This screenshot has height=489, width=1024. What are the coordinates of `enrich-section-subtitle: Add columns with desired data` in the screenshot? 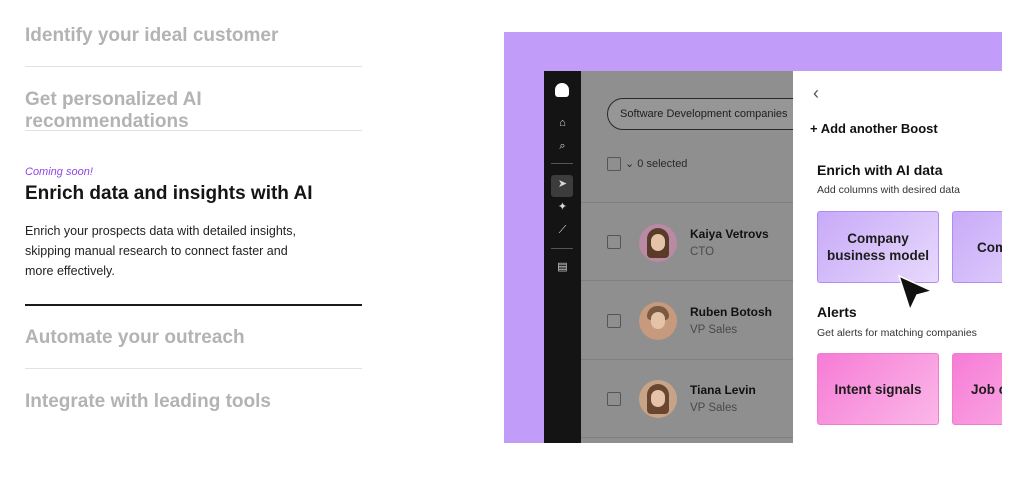 It's located at (888, 190).